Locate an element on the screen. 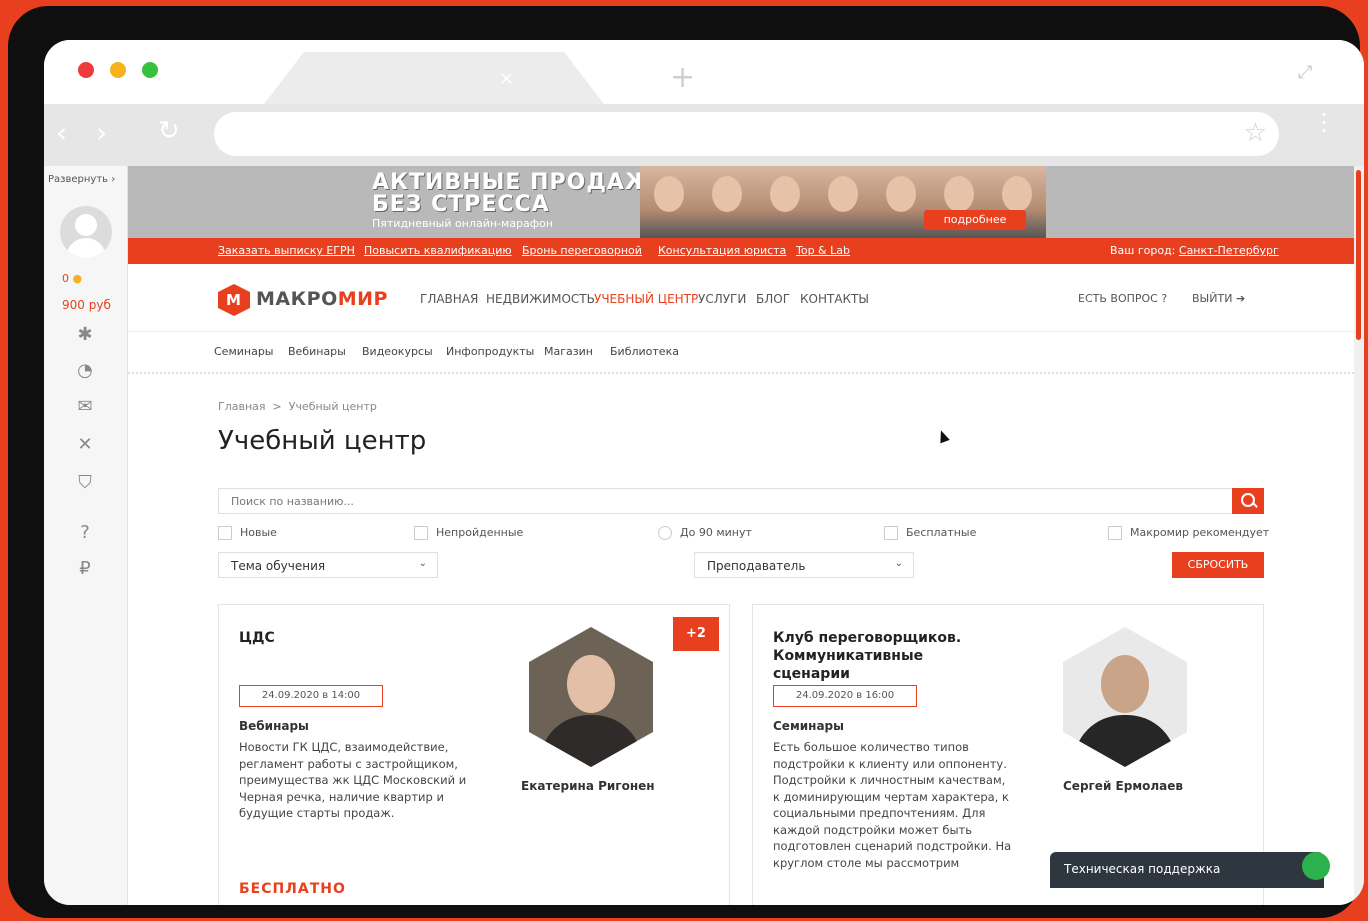 Image resolution: width=1368 pixels, height=921 pixels. breadcrumb: Главная > Учебный центр is located at coordinates (297, 406).